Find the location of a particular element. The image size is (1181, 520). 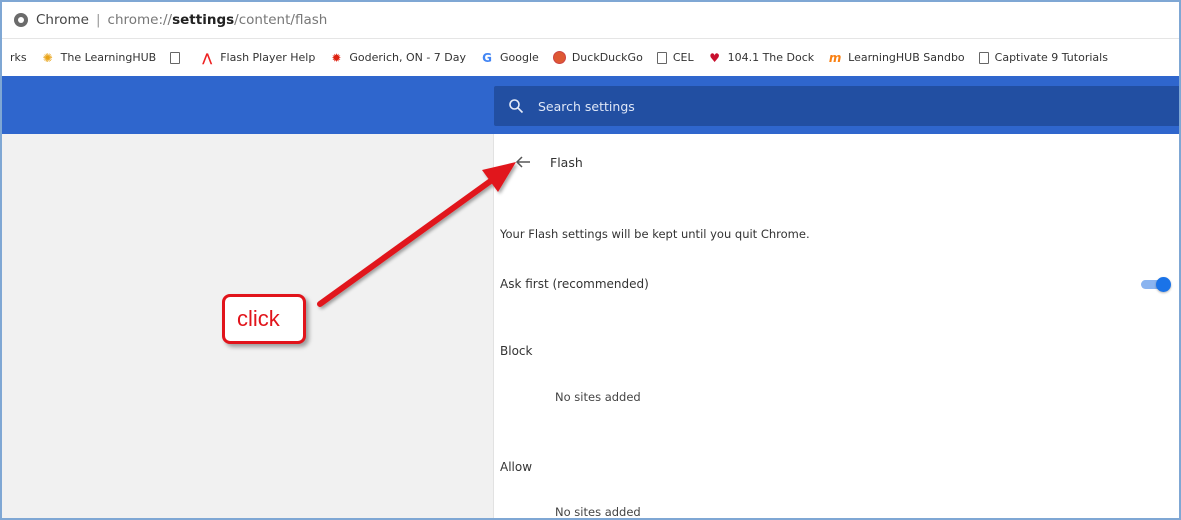

settings-header is located at coordinates (590, 105).